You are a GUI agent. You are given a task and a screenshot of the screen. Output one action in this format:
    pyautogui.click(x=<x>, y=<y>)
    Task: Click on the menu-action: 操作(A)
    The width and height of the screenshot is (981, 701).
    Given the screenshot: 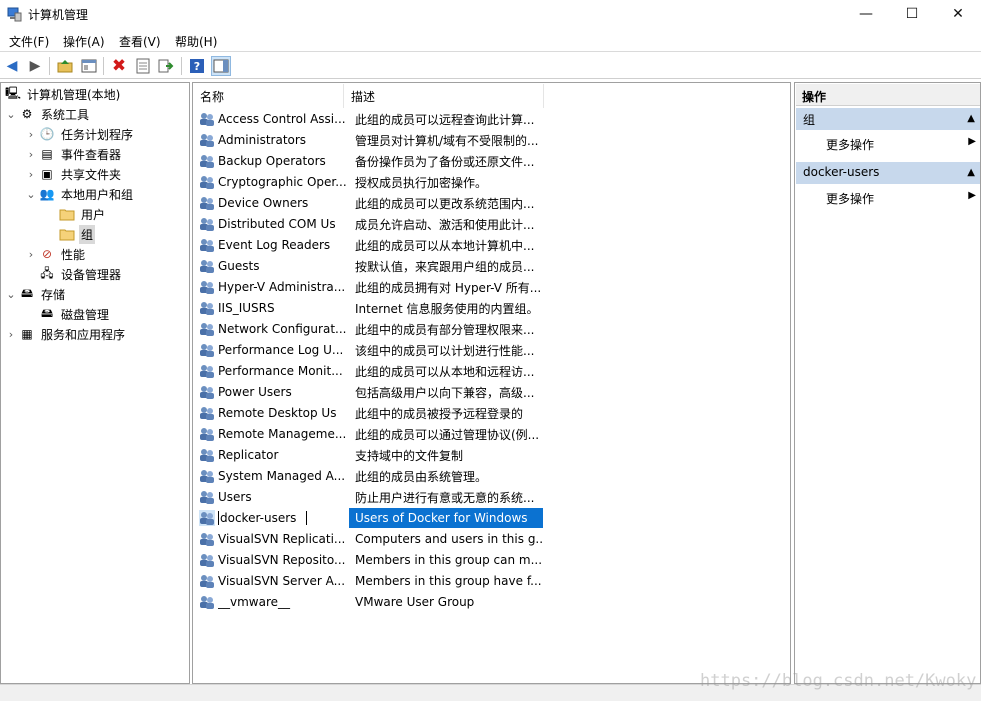 What is the action you would take?
    pyautogui.click(x=84, y=41)
    